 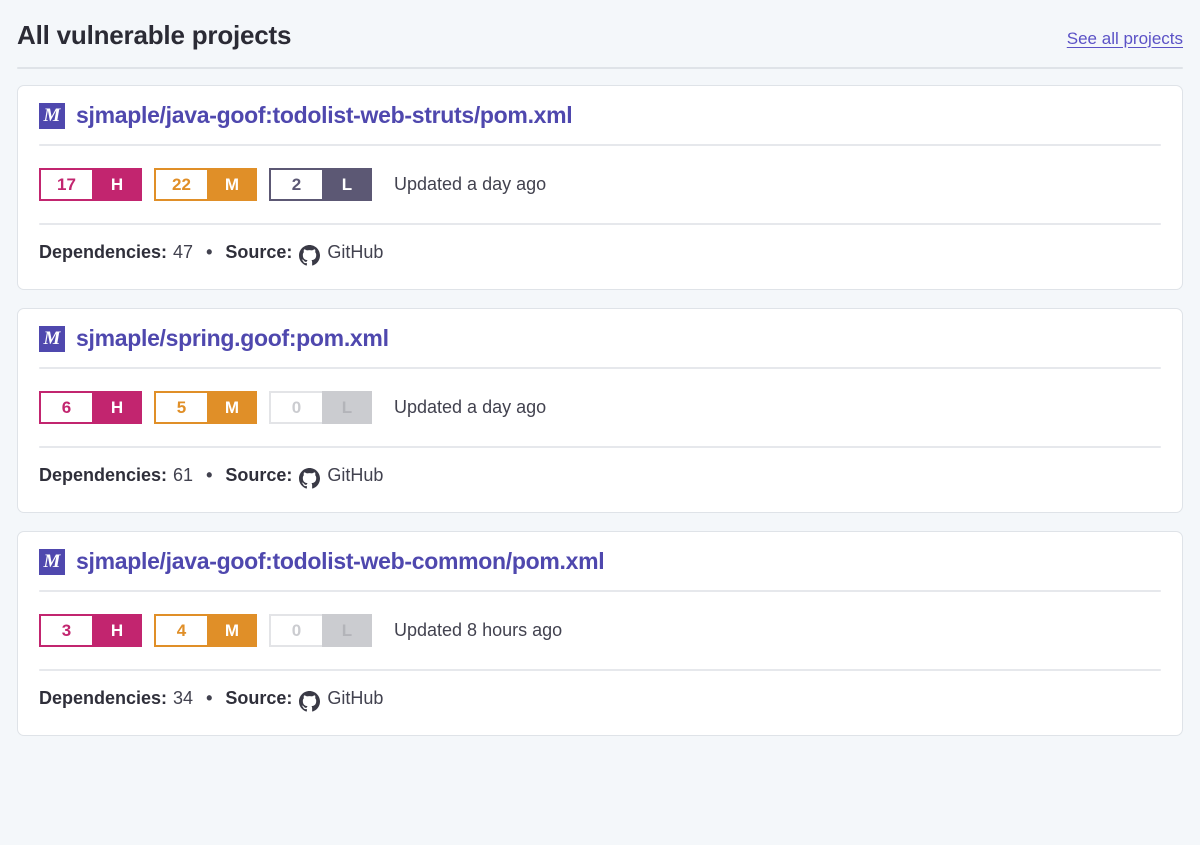 I want to click on header-divider, so click(x=600, y=68).